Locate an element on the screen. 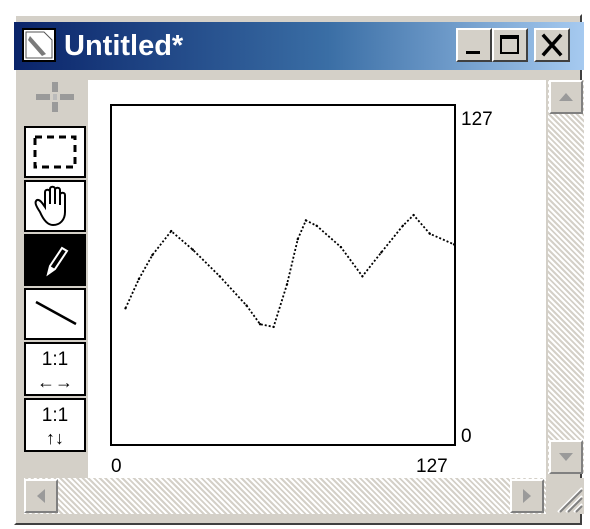 The image size is (590, 529). scroll-up-button is located at coordinates (566, 97).